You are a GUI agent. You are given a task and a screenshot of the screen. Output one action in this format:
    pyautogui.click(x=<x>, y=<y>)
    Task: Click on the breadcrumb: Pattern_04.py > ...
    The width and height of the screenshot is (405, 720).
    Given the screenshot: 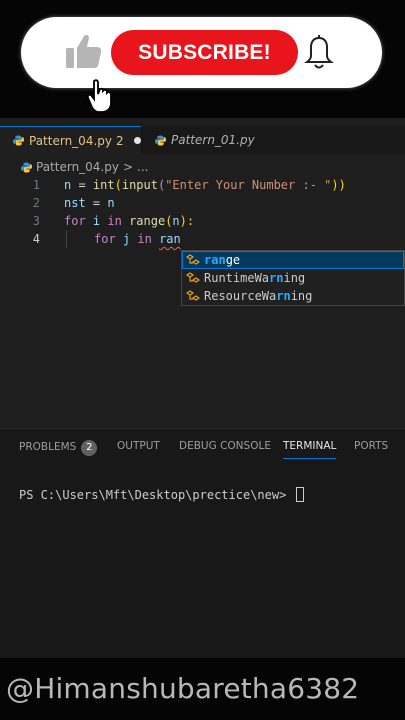 What is the action you would take?
    pyautogui.click(x=85, y=167)
    